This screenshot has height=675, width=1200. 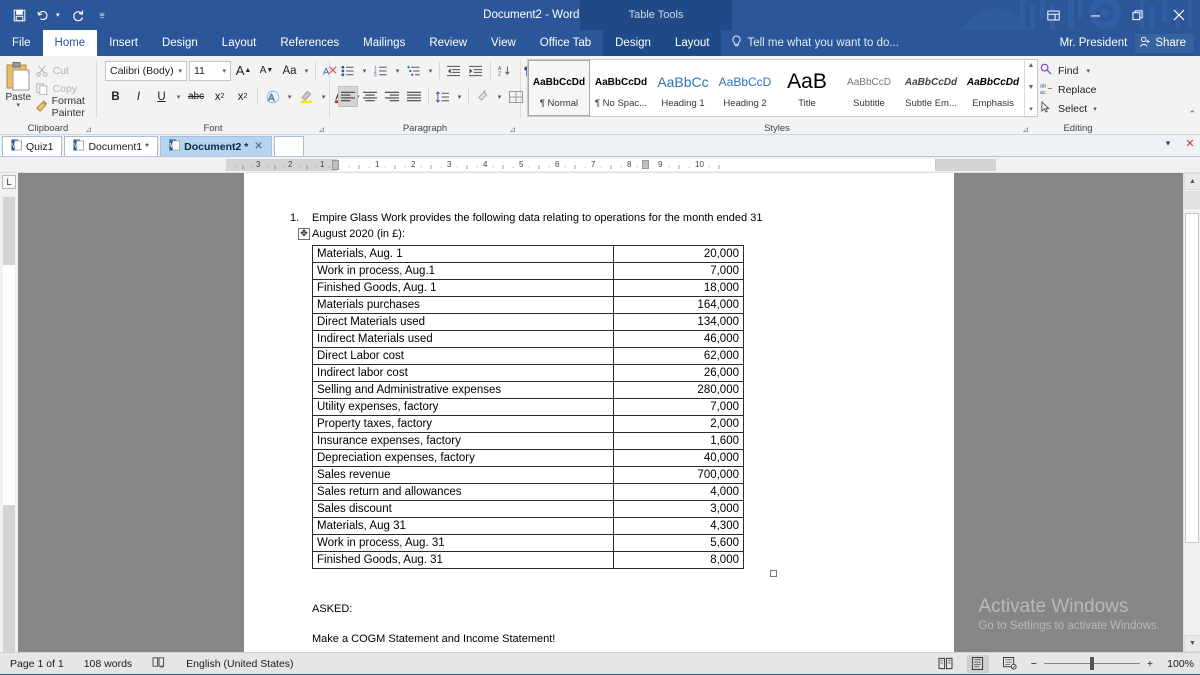 What do you see at coordinates (1034, 664) in the screenshot?
I see `zoom-out-button: −` at bounding box center [1034, 664].